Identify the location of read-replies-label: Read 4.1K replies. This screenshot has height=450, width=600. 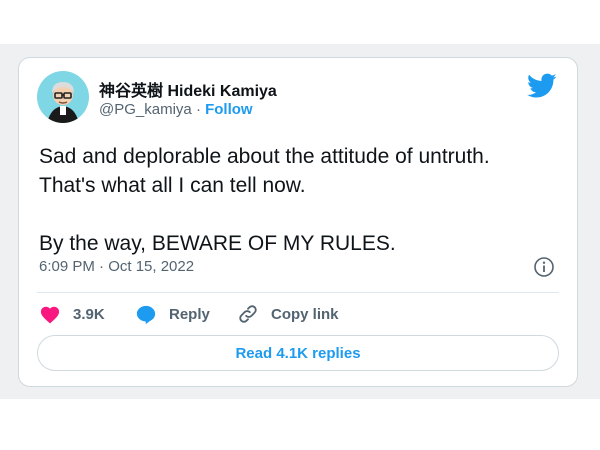
(298, 353).